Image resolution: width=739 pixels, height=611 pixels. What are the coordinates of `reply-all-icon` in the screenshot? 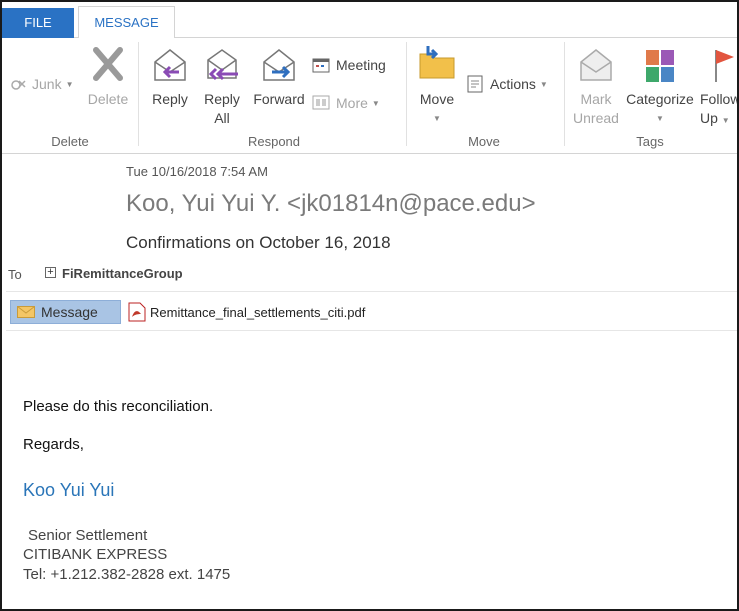 It's located at (222, 65).